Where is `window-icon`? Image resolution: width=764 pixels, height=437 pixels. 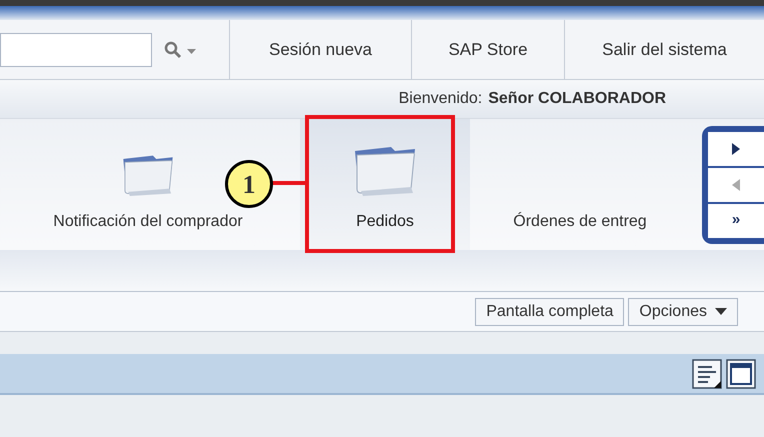
window-icon is located at coordinates (741, 373).